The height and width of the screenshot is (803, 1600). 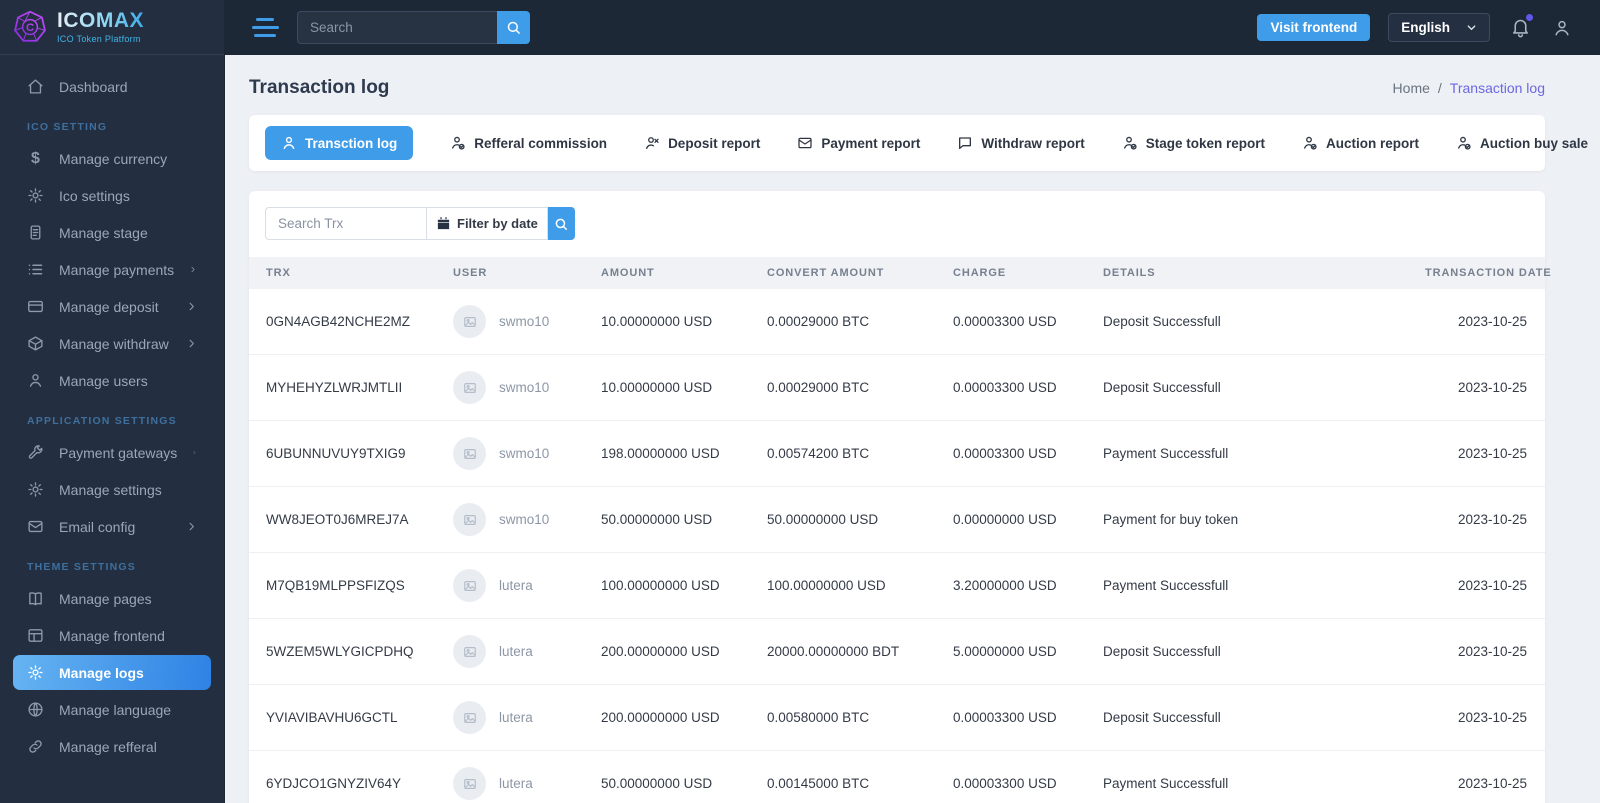 What do you see at coordinates (112, 526) in the screenshot?
I see `sidebar-item-email-config: Email config` at bounding box center [112, 526].